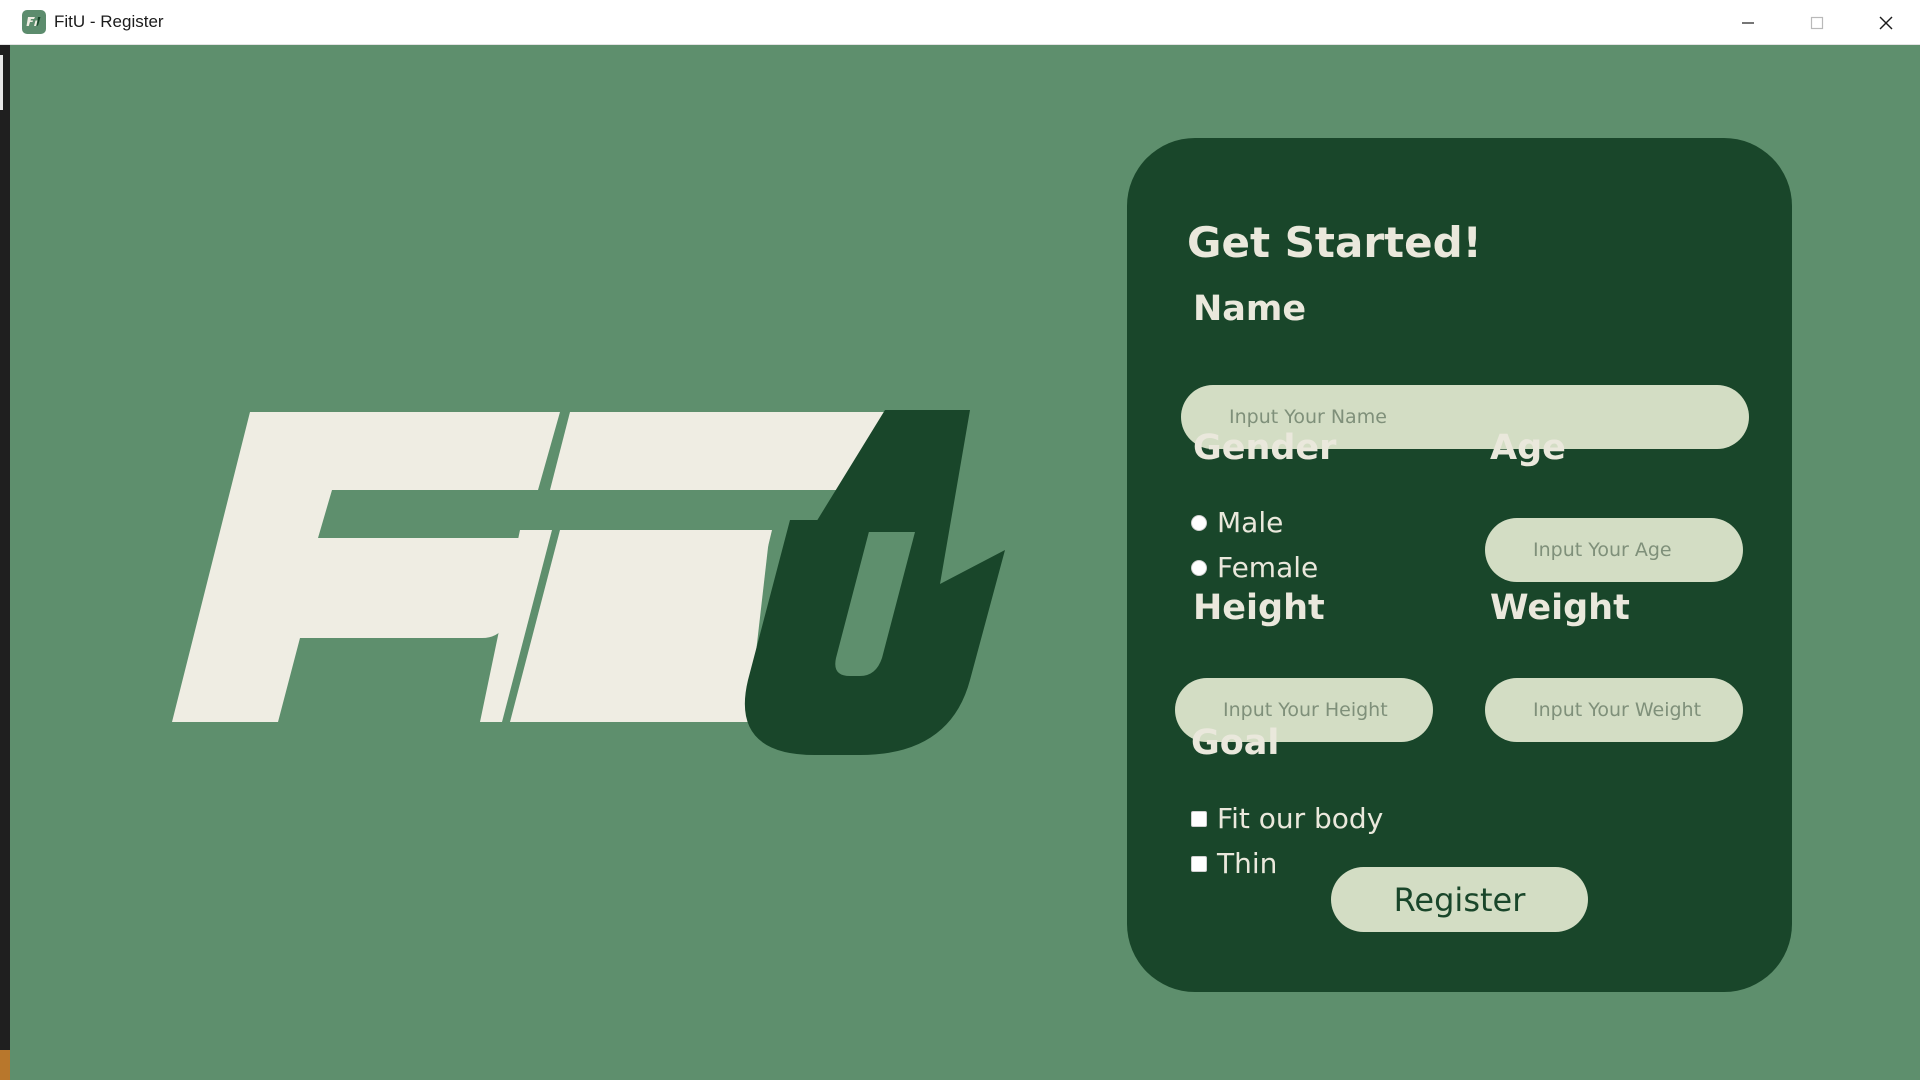 This screenshot has height=1080, width=1920. I want to click on desktop-edge-highlight, so click(1, 82).